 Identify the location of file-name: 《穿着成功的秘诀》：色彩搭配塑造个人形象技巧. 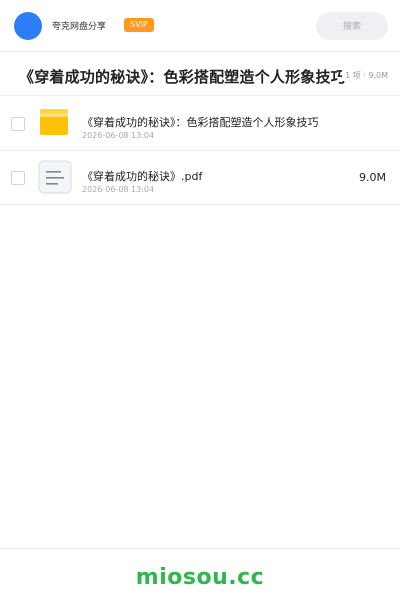
(200, 122).